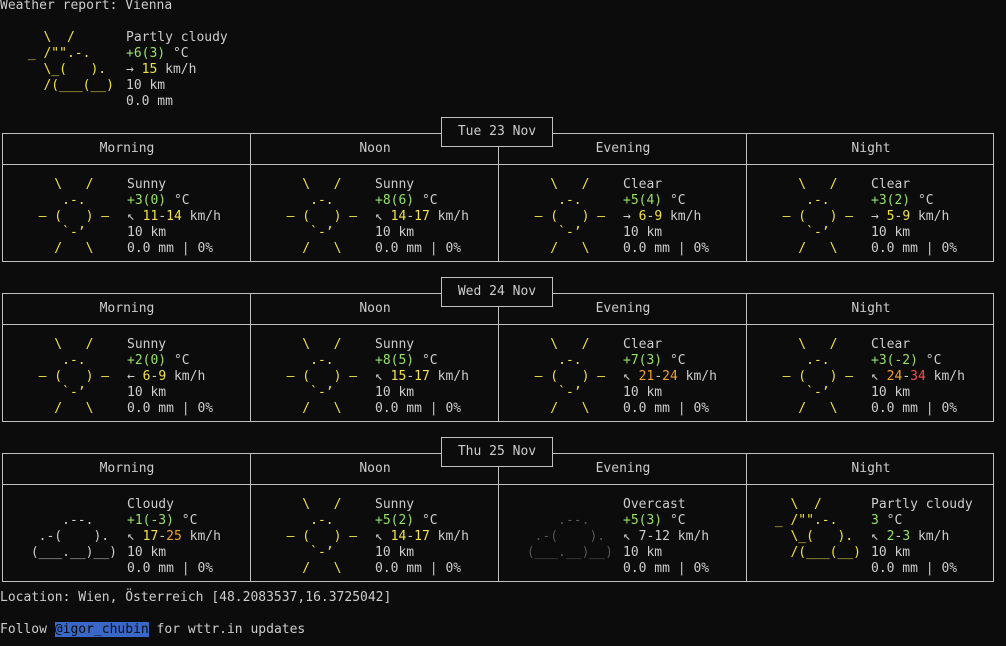  What do you see at coordinates (174, 216) in the screenshot?
I see `wind-high: 14` at bounding box center [174, 216].